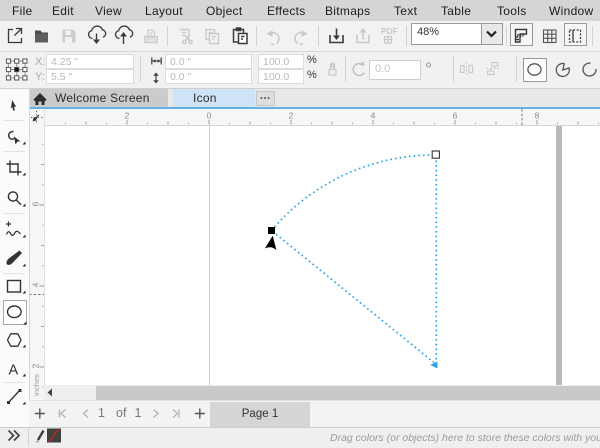 Image resolution: width=600 pixels, height=448 pixels. I want to click on svg-text: A, so click(14, 371).